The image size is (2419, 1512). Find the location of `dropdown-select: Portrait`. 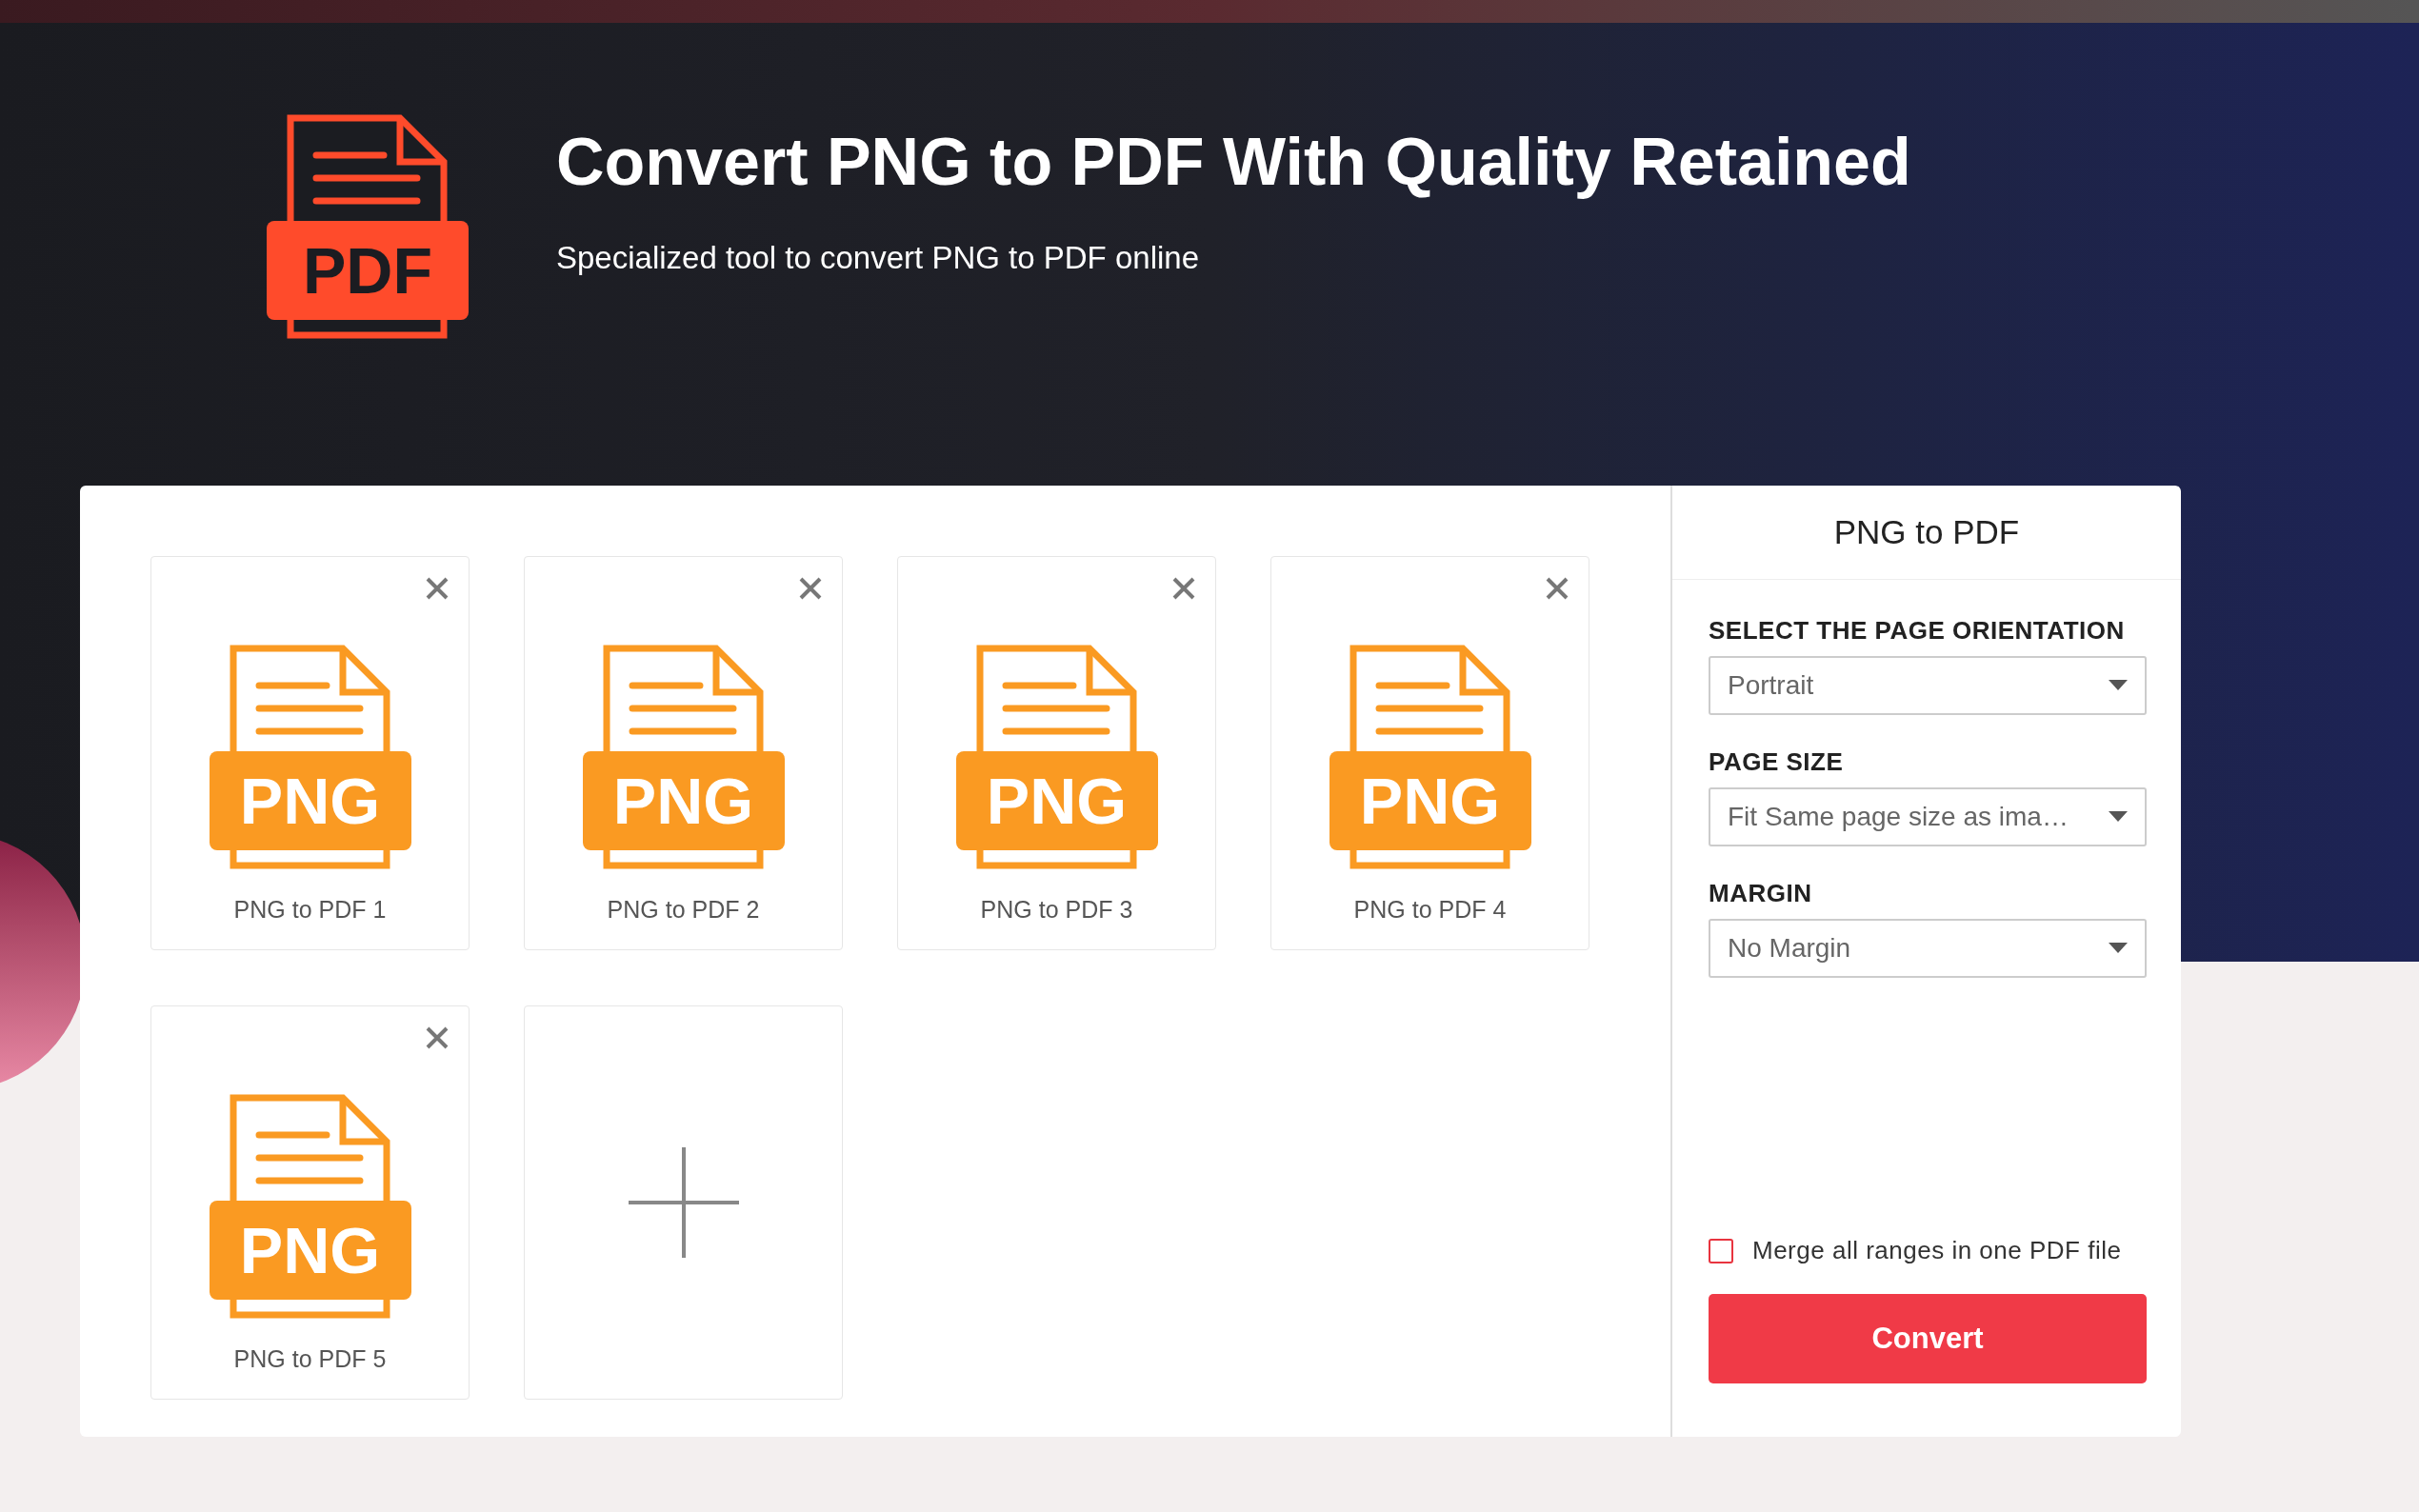

dropdown-select: Portrait is located at coordinates (1928, 685).